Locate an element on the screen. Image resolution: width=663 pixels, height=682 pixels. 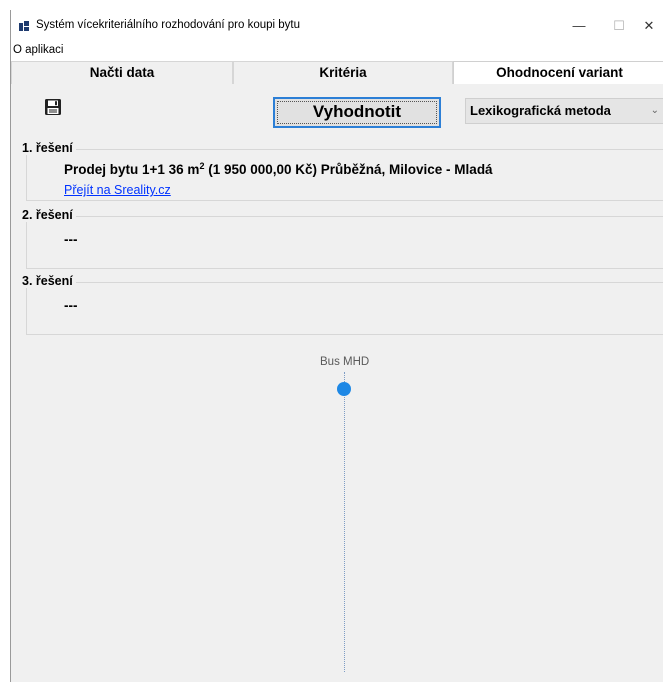
result-group-2-title: 2. řešení is located at coordinates (49, 215).